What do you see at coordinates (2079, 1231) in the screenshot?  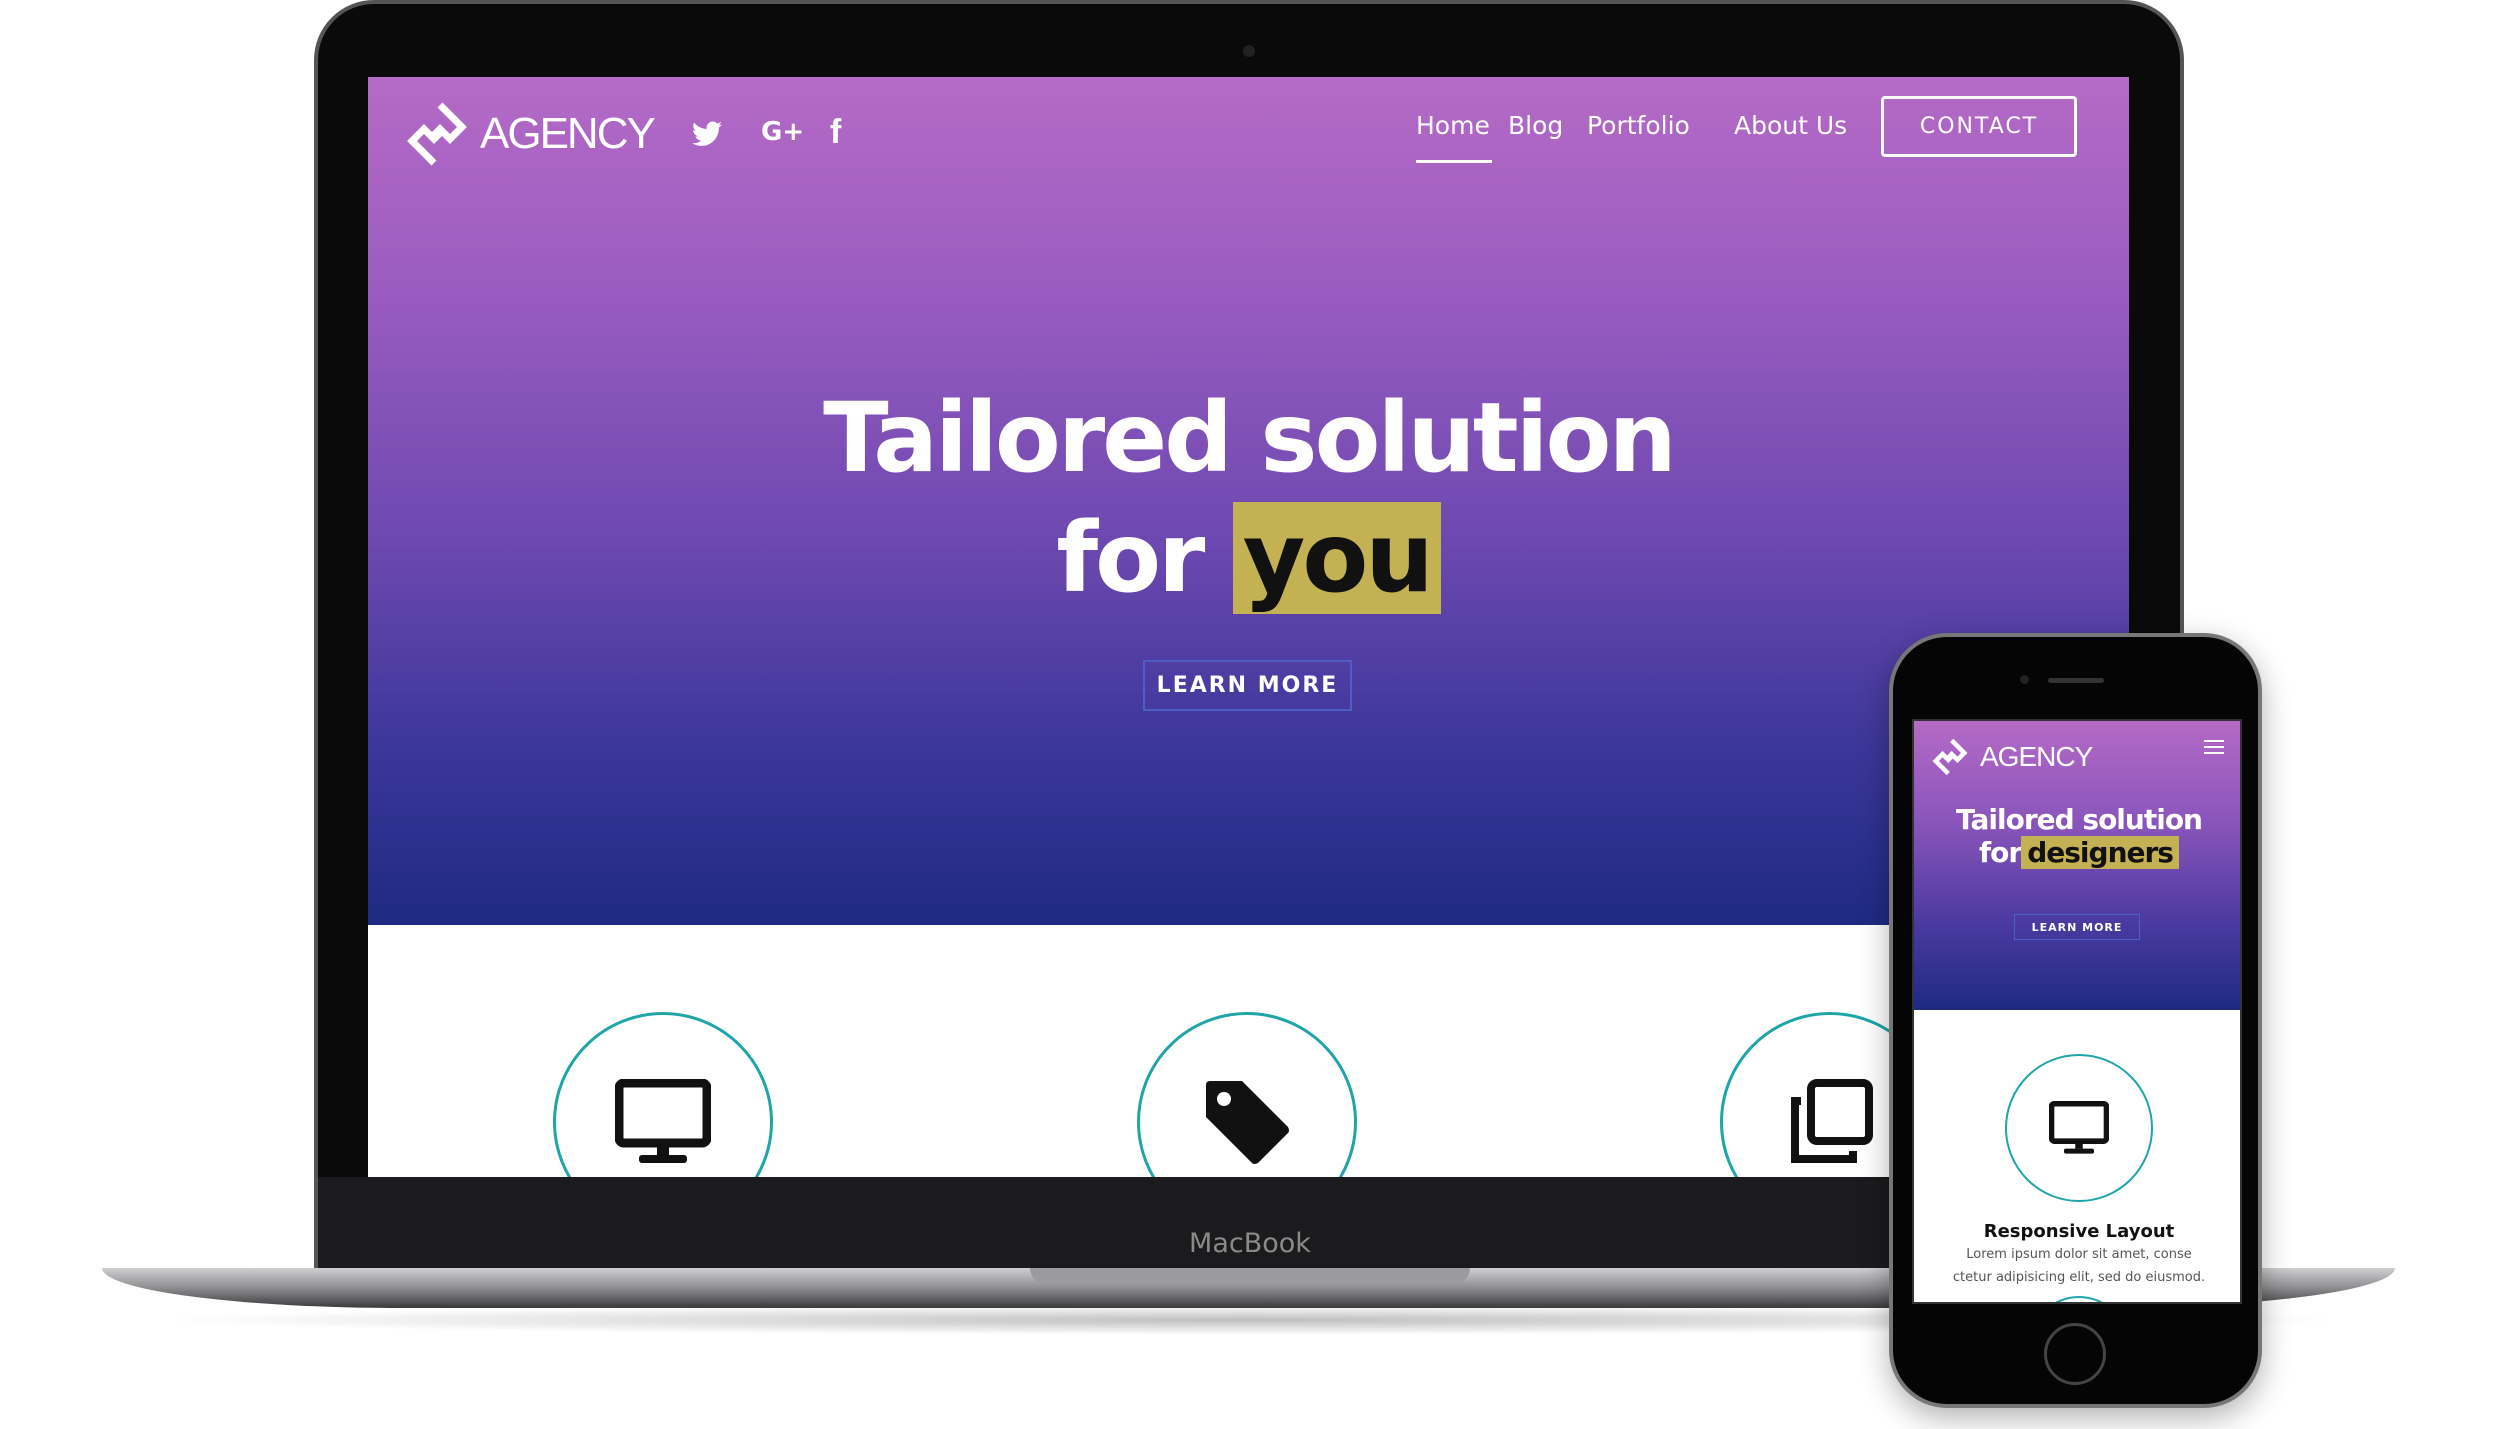 I see `phone-feature-title: Responsive Layout` at bounding box center [2079, 1231].